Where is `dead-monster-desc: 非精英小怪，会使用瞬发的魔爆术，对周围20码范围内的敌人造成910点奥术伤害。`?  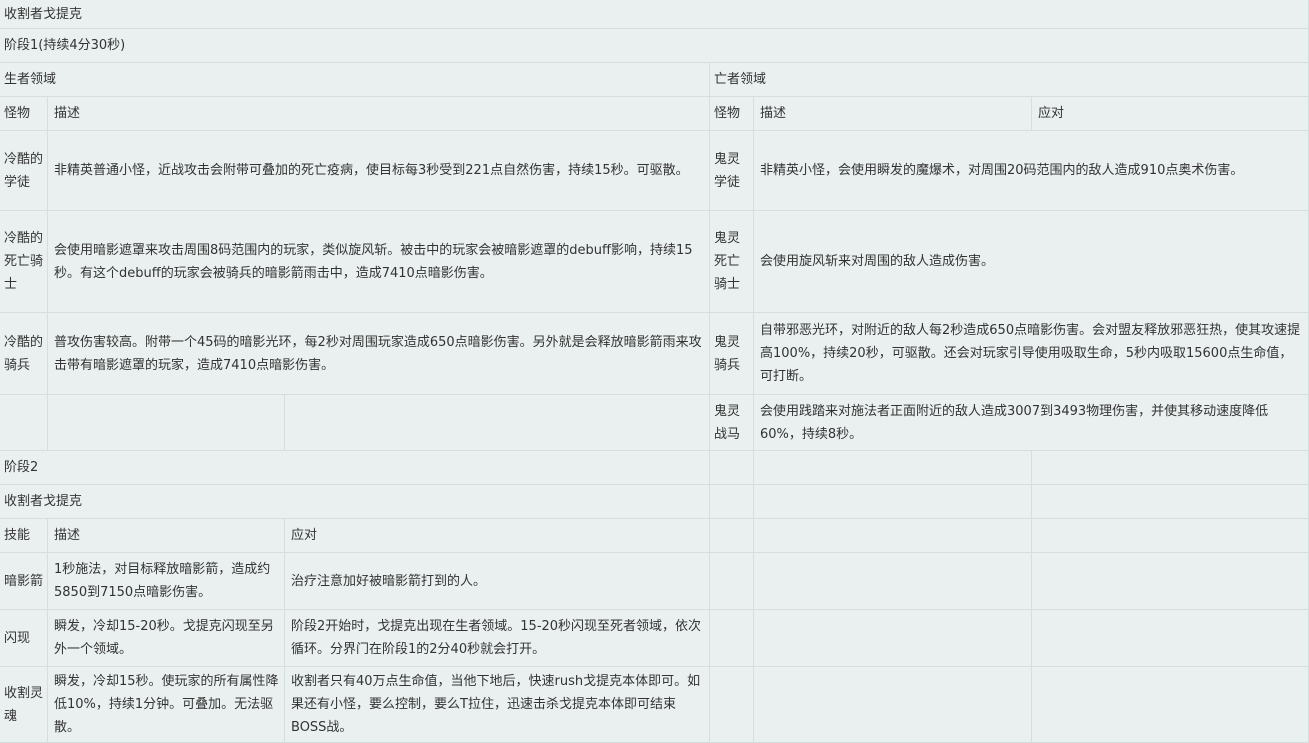
dead-monster-desc: 非精英小怪，会使用瞬发的魔爆术，对周围20码范围内的敌人造成910点奥术伤害。 is located at coordinates (1031, 171).